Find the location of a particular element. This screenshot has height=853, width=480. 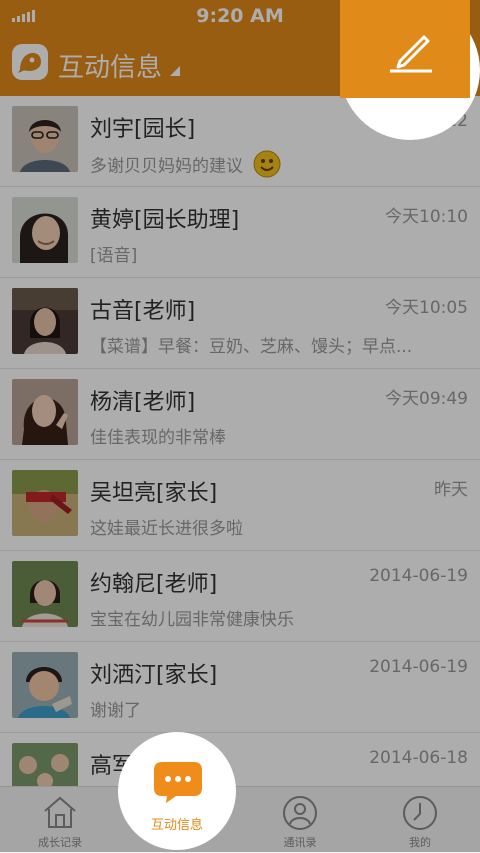

tab-interaction-messages: 互动信息 is located at coordinates (177, 791).